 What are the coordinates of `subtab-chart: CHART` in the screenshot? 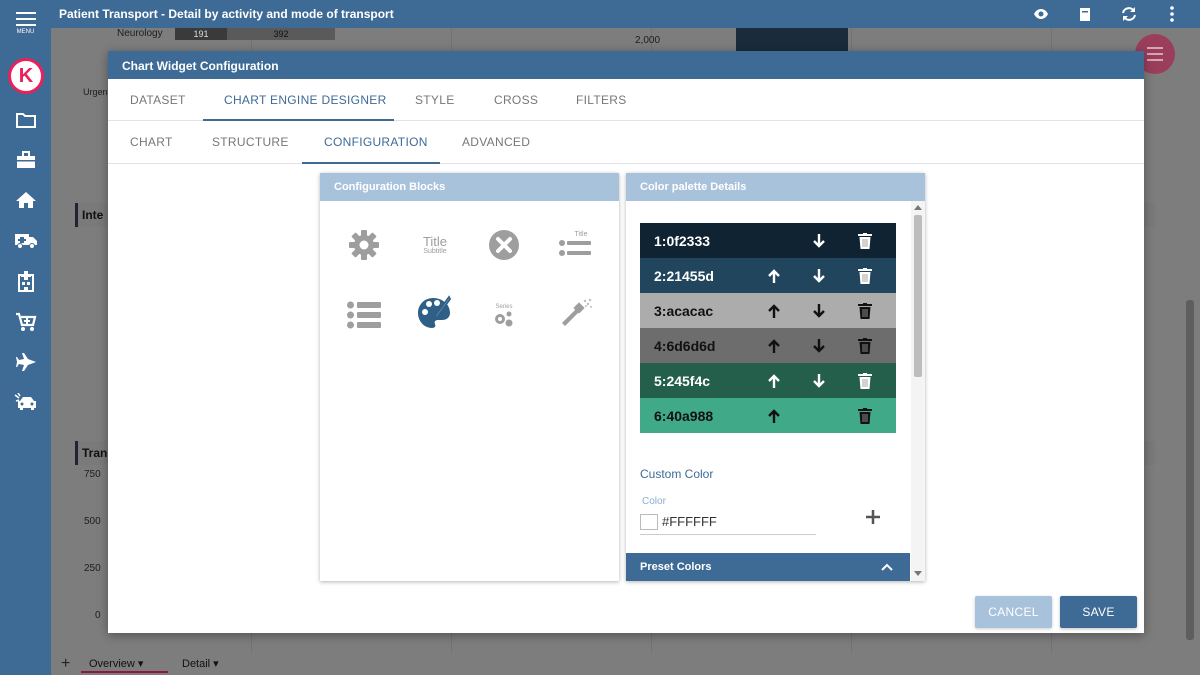 It's located at (151, 142).